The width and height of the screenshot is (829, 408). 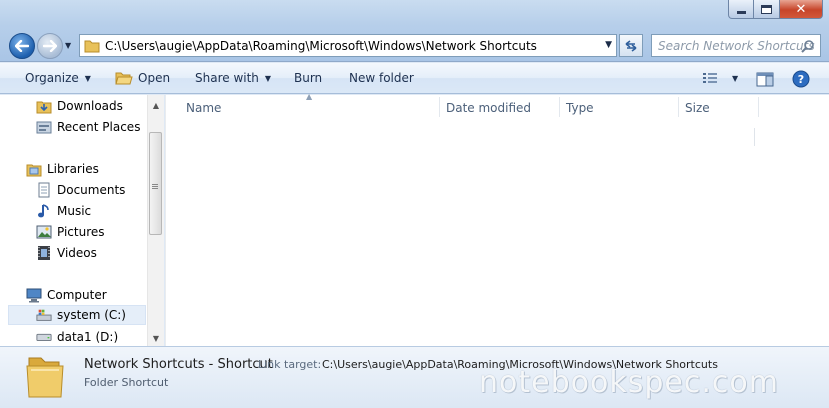 What do you see at coordinates (45, 377) in the screenshot?
I see `folder-shortcut-icon` at bounding box center [45, 377].